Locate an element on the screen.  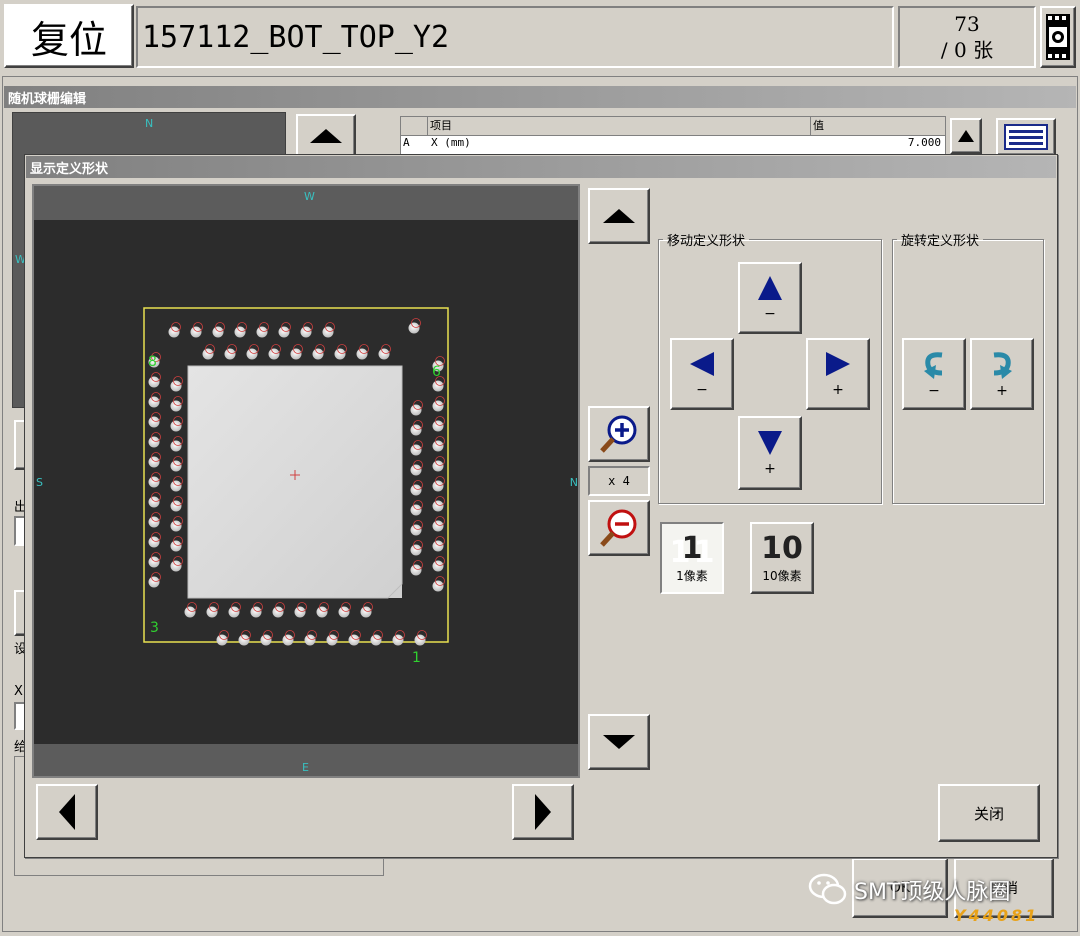
rotate-ccw-sign: − is located at coordinates (934, 391).